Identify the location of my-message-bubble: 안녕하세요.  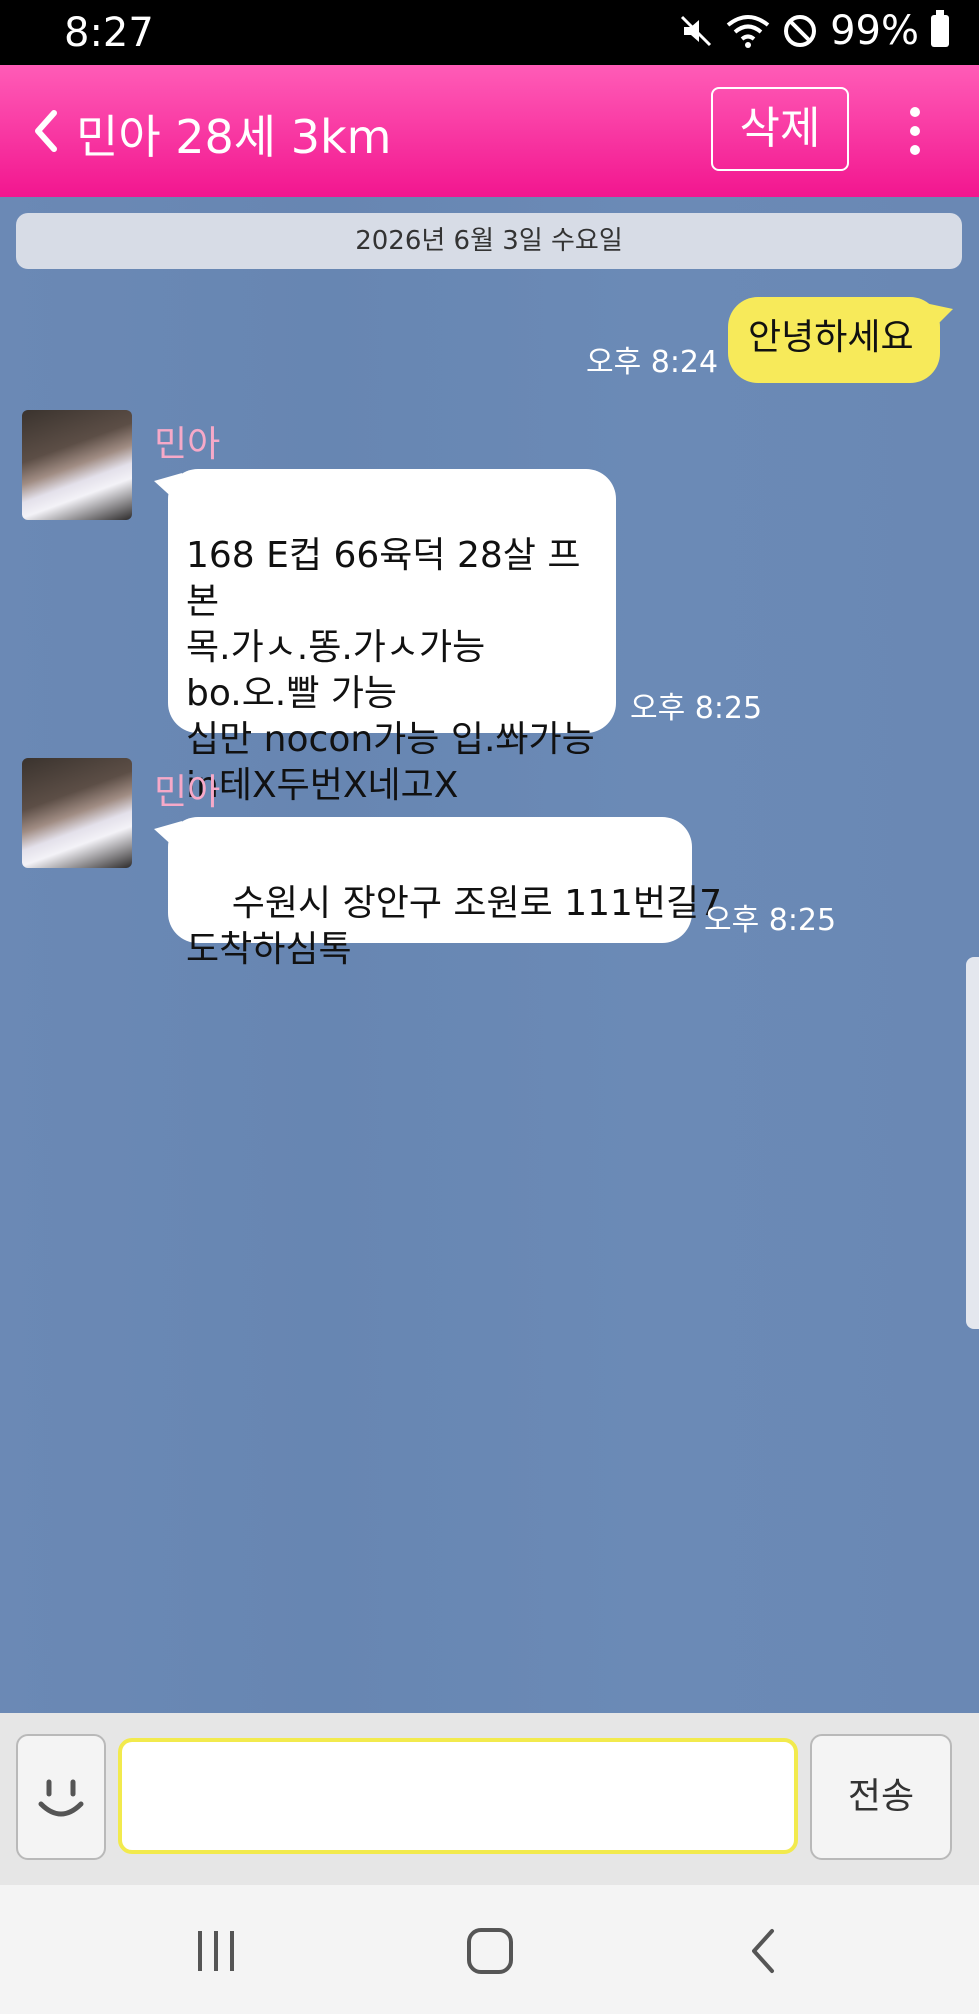
(834, 340).